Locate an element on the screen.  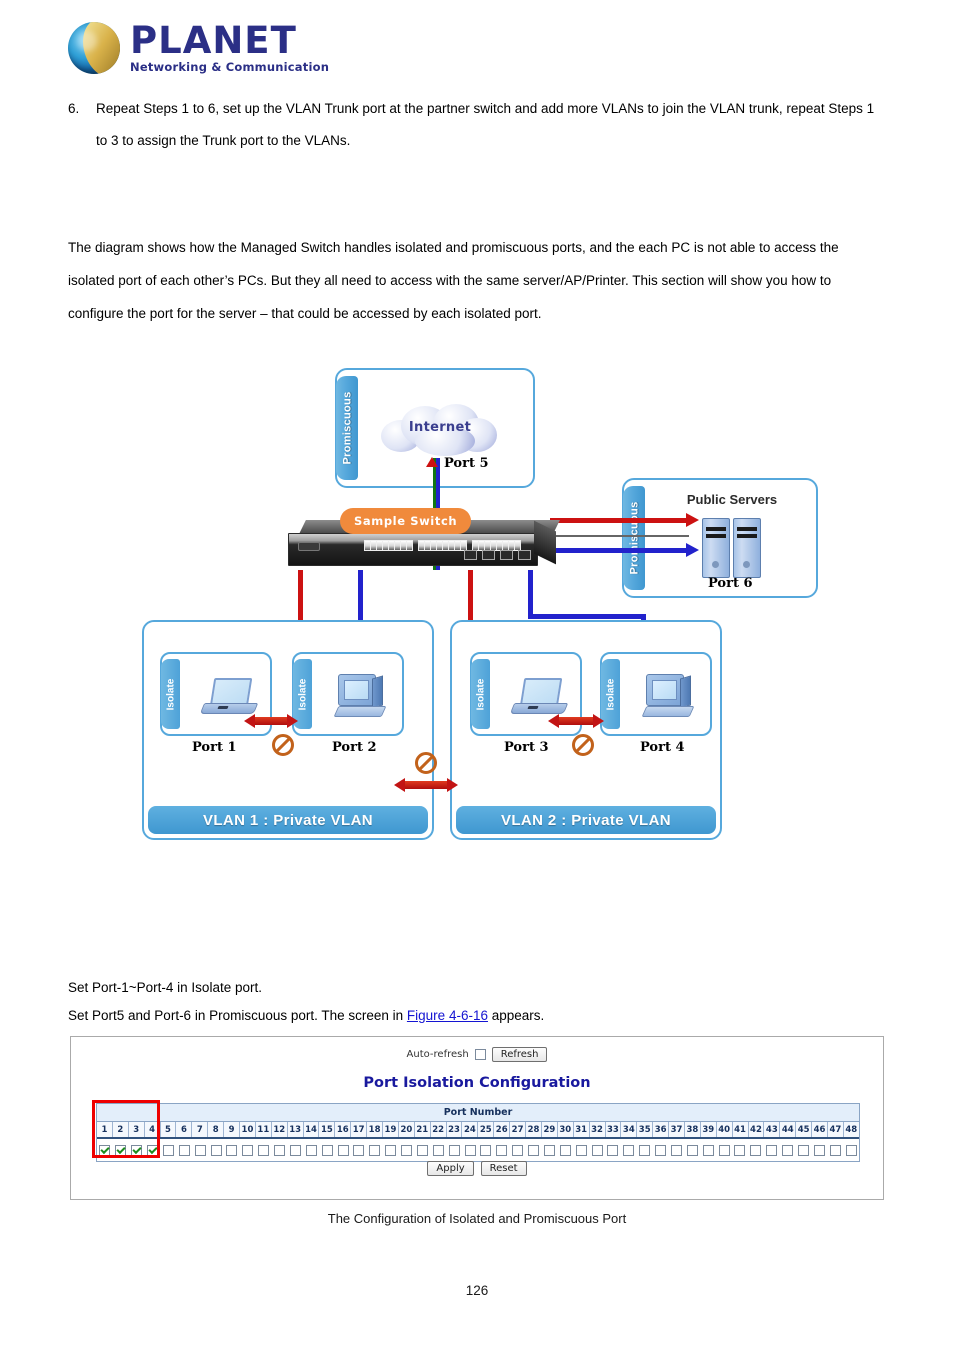
port-label-port1: Port 1 is located at coordinates (214, 747).